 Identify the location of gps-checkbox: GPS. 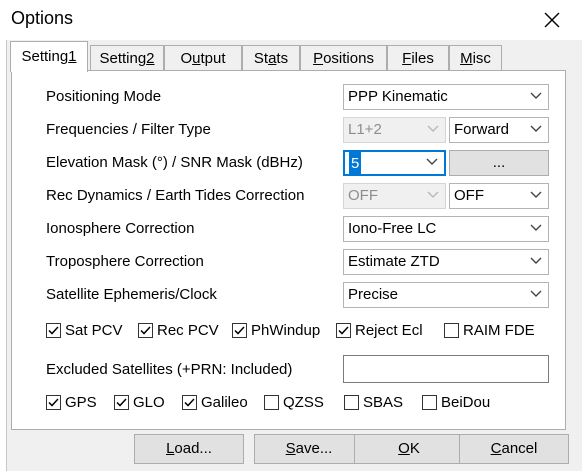
(71, 402).